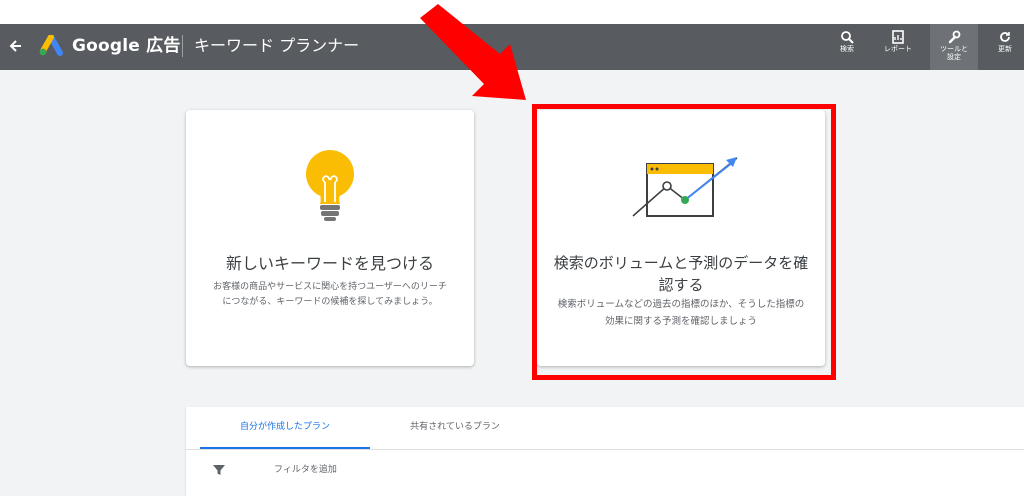 The height and width of the screenshot is (496, 1024). What do you see at coordinates (455, 428) in the screenshot?
I see `tab-shared-plans: 共有されているプラン` at bounding box center [455, 428].